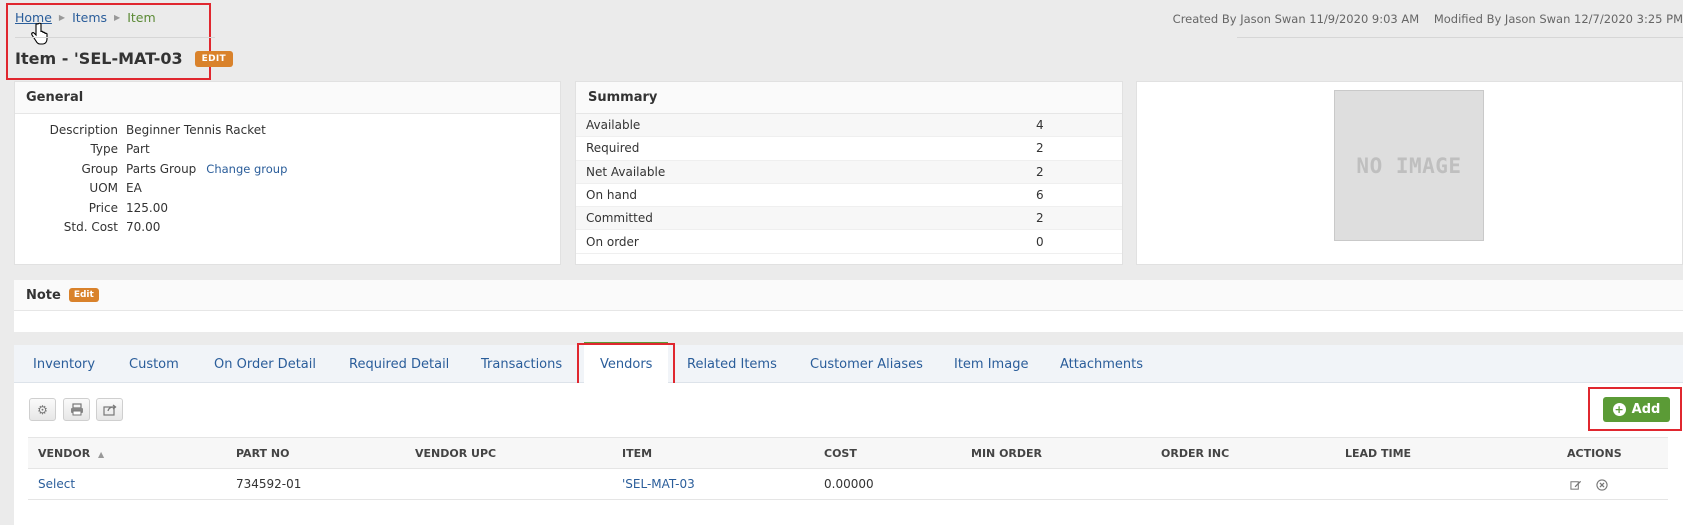  Describe the element at coordinates (399, 364) in the screenshot. I see `tab-required-detail: Required Detail` at that location.